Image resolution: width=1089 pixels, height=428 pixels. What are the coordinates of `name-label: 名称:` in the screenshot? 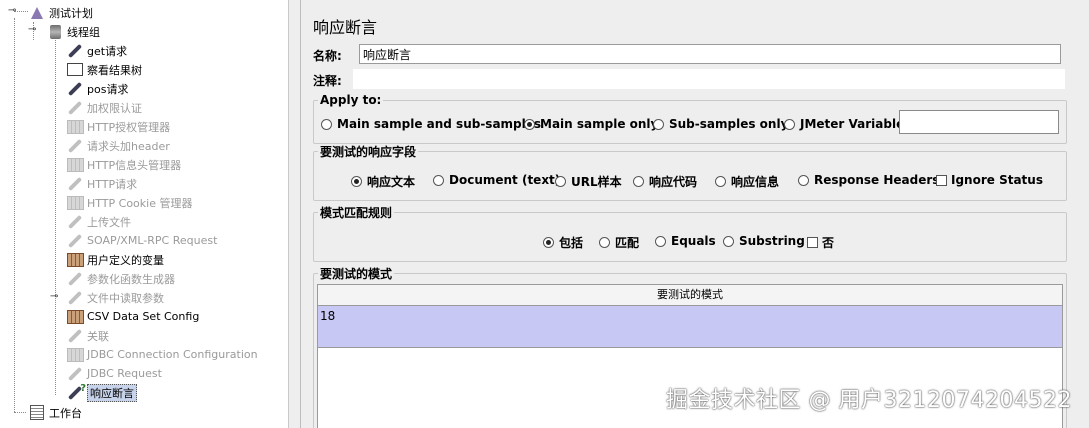 It's located at (327, 56).